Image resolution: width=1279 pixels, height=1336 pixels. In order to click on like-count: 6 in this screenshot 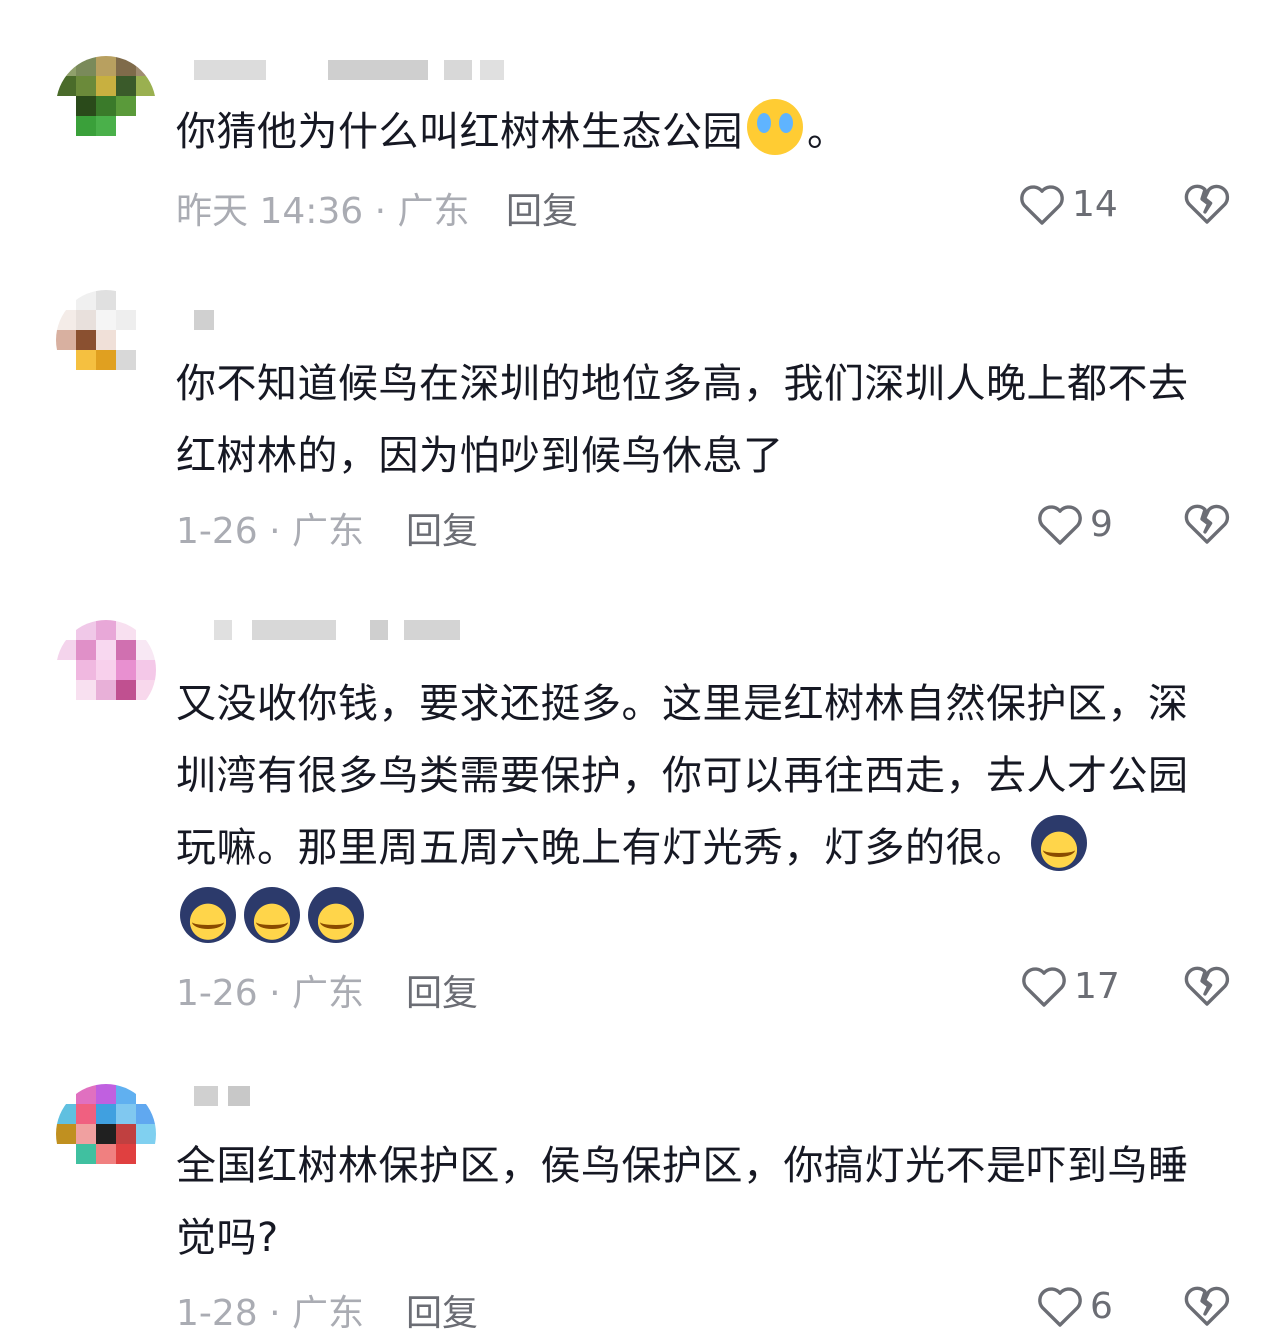, I will do `click(1101, 1306)`.